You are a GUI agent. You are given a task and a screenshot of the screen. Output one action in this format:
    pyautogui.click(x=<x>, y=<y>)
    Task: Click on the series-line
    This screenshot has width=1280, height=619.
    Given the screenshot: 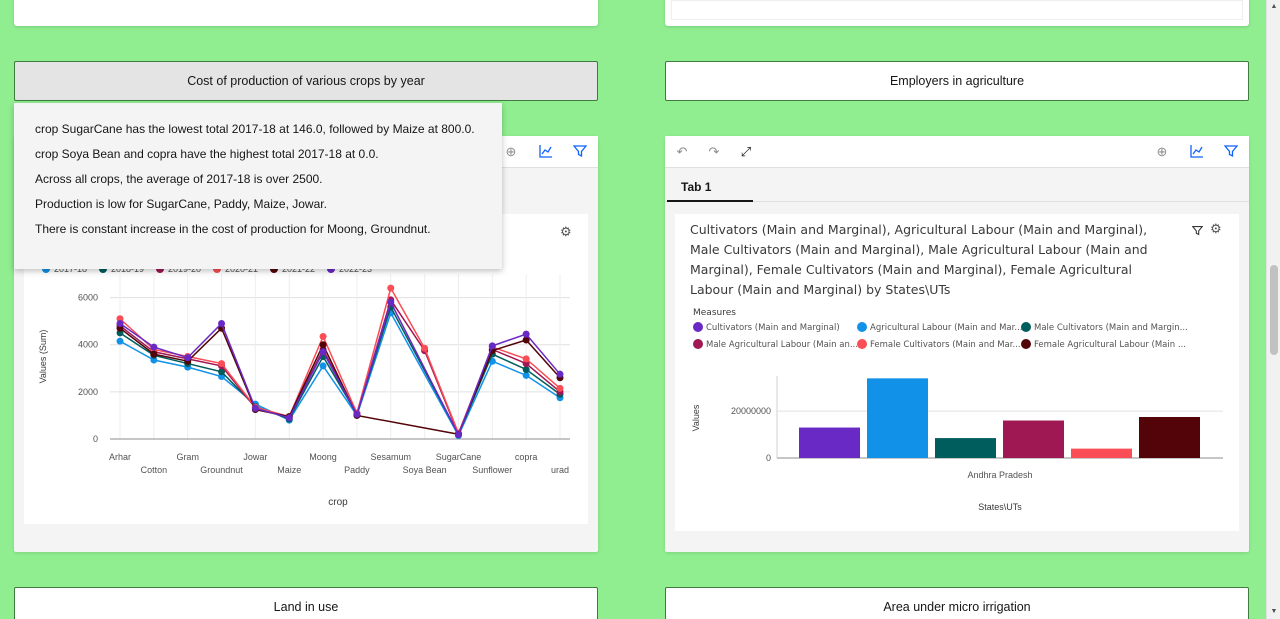 What is the action you would take?
    pyautogui.click(x=340, y=371)
    